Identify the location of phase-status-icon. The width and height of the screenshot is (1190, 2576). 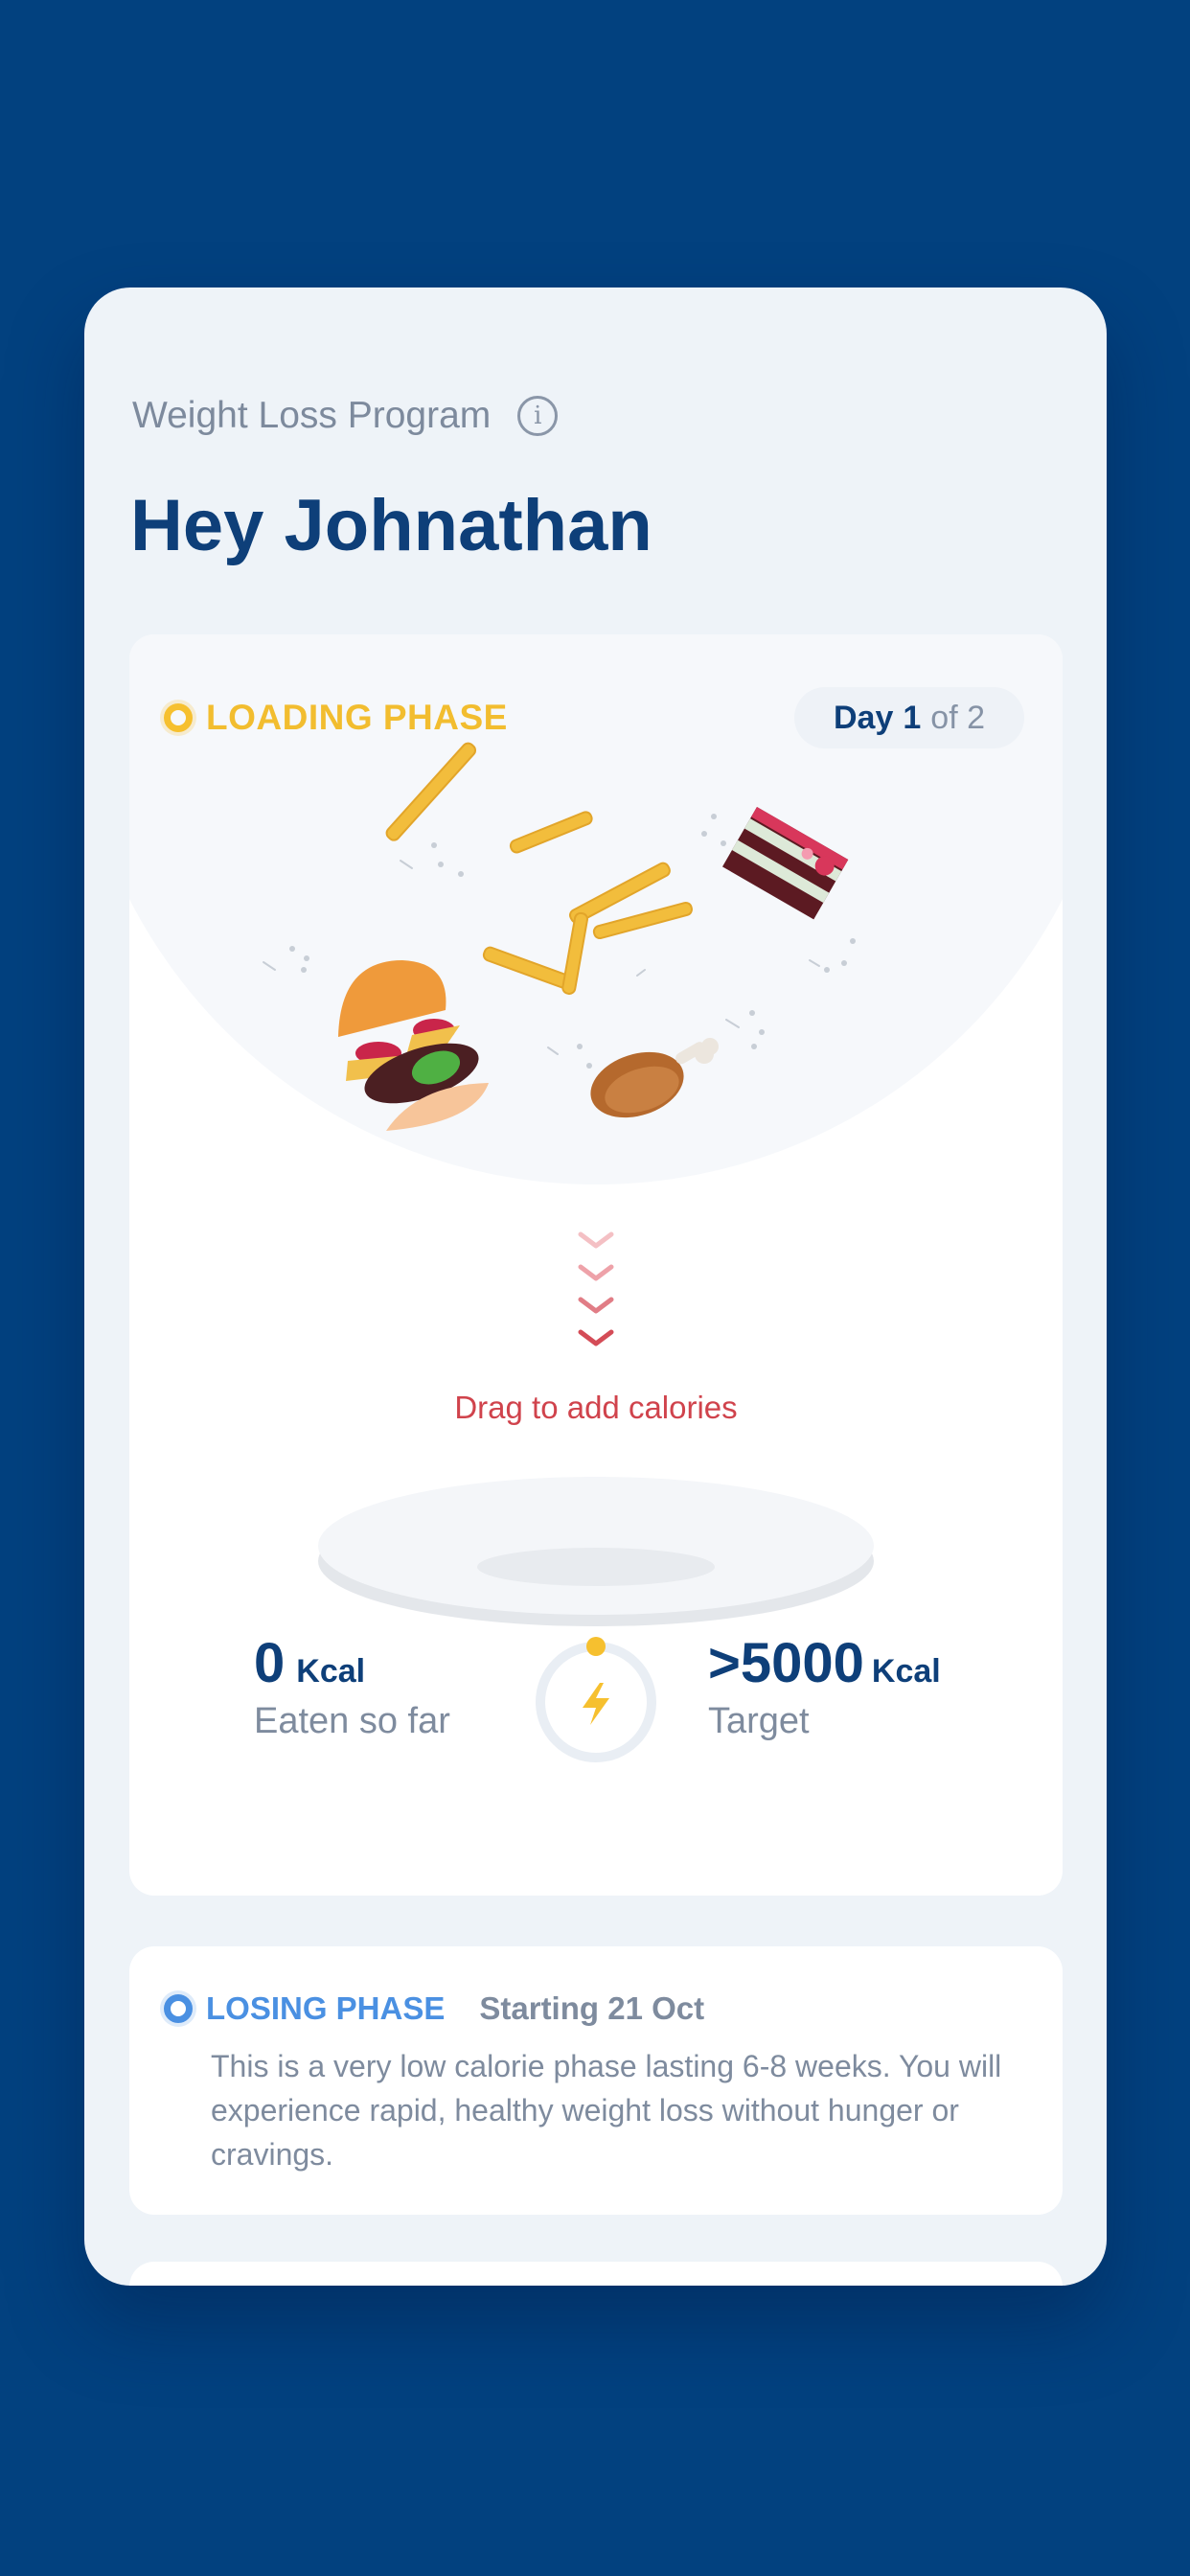
(179, 2008).